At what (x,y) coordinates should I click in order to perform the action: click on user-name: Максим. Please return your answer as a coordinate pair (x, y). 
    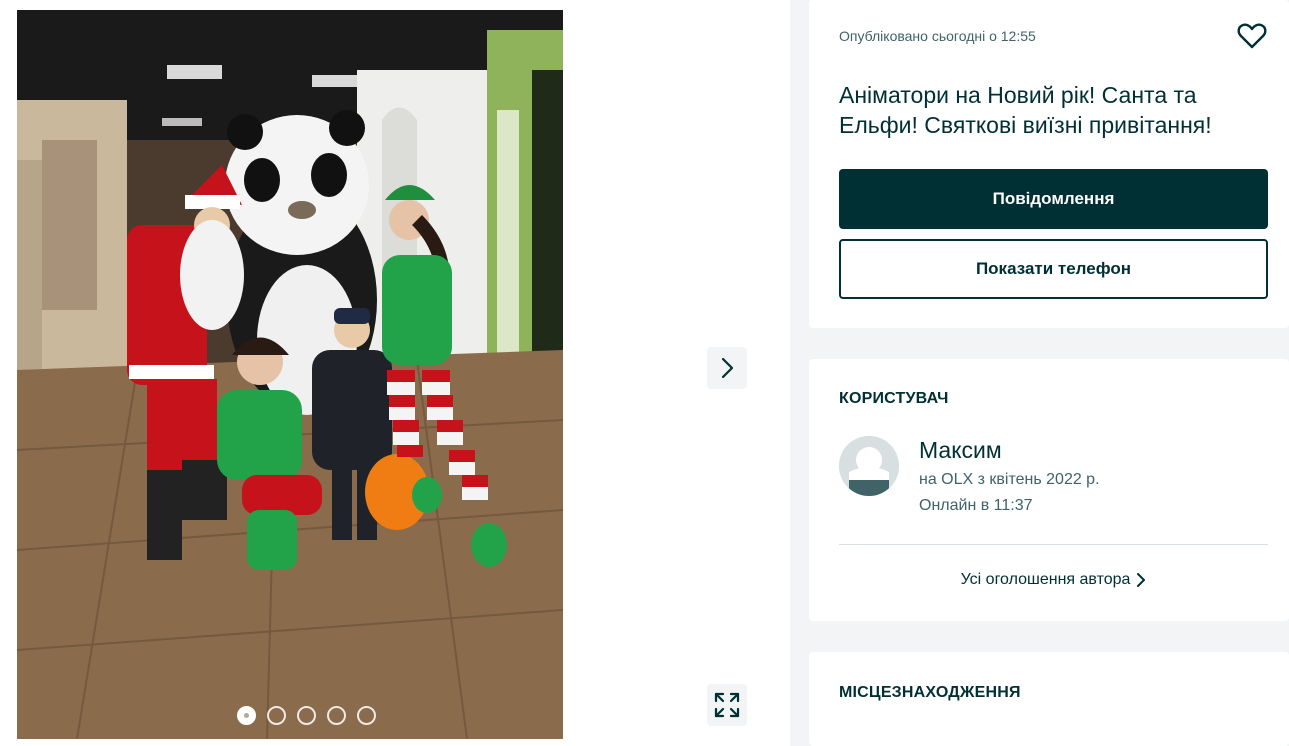
    Looking at the image, I should click on (960, 450).